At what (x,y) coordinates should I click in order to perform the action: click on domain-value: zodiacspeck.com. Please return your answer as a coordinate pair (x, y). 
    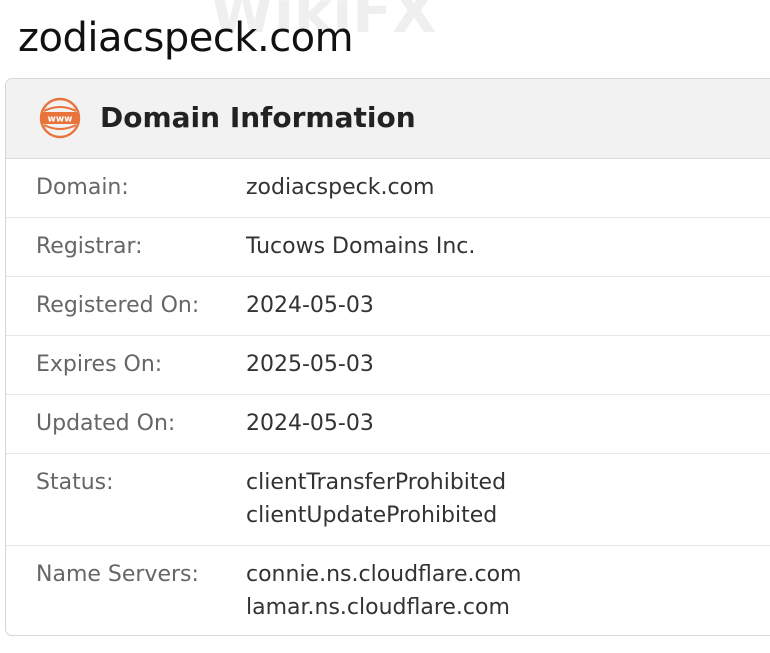
    Looking at the image, I should click on (340, 187).